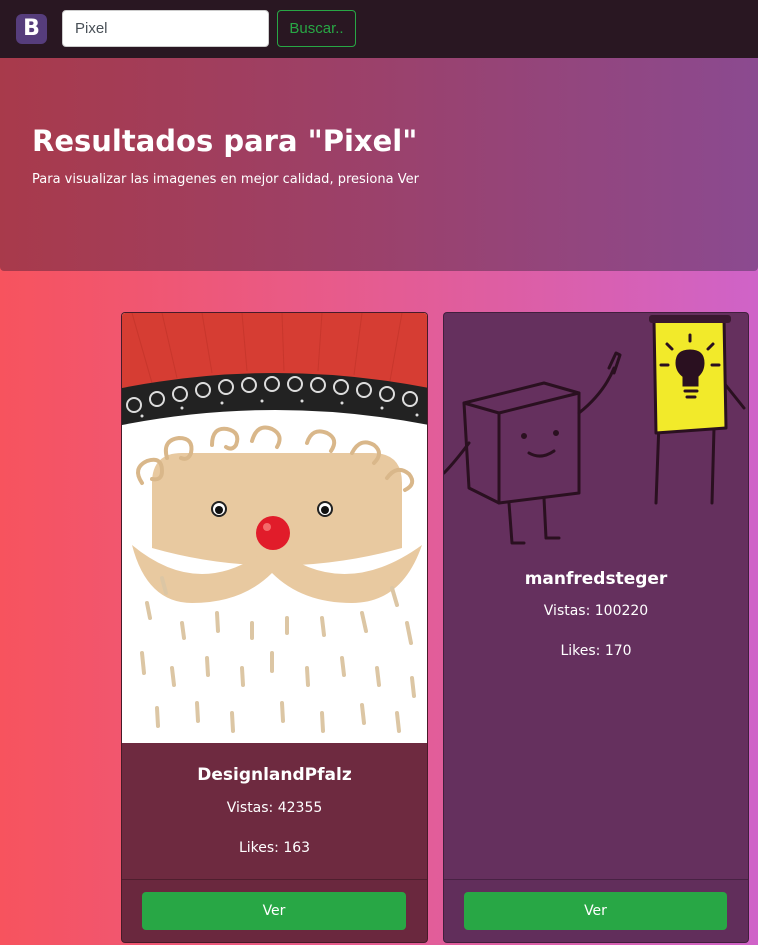  What do you see at coordinates (274, 808) in the screenshot?
I see `card-views: Vistas: 42355` at bounding box center [274, 808].